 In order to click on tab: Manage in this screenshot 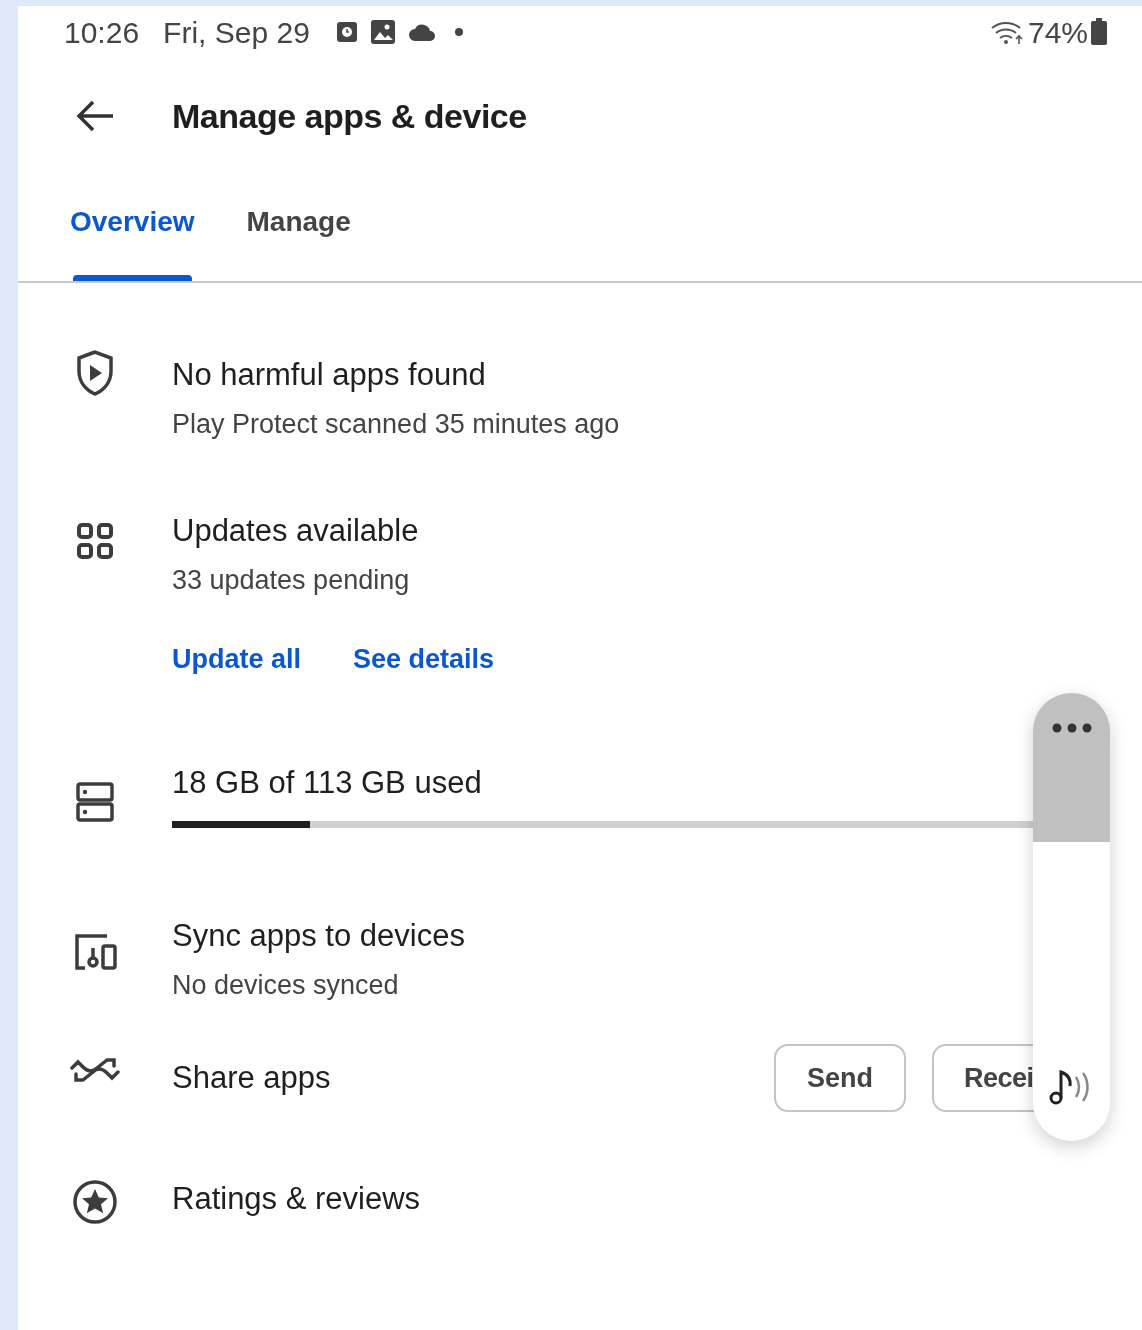, I will do `click(298, 241)`.